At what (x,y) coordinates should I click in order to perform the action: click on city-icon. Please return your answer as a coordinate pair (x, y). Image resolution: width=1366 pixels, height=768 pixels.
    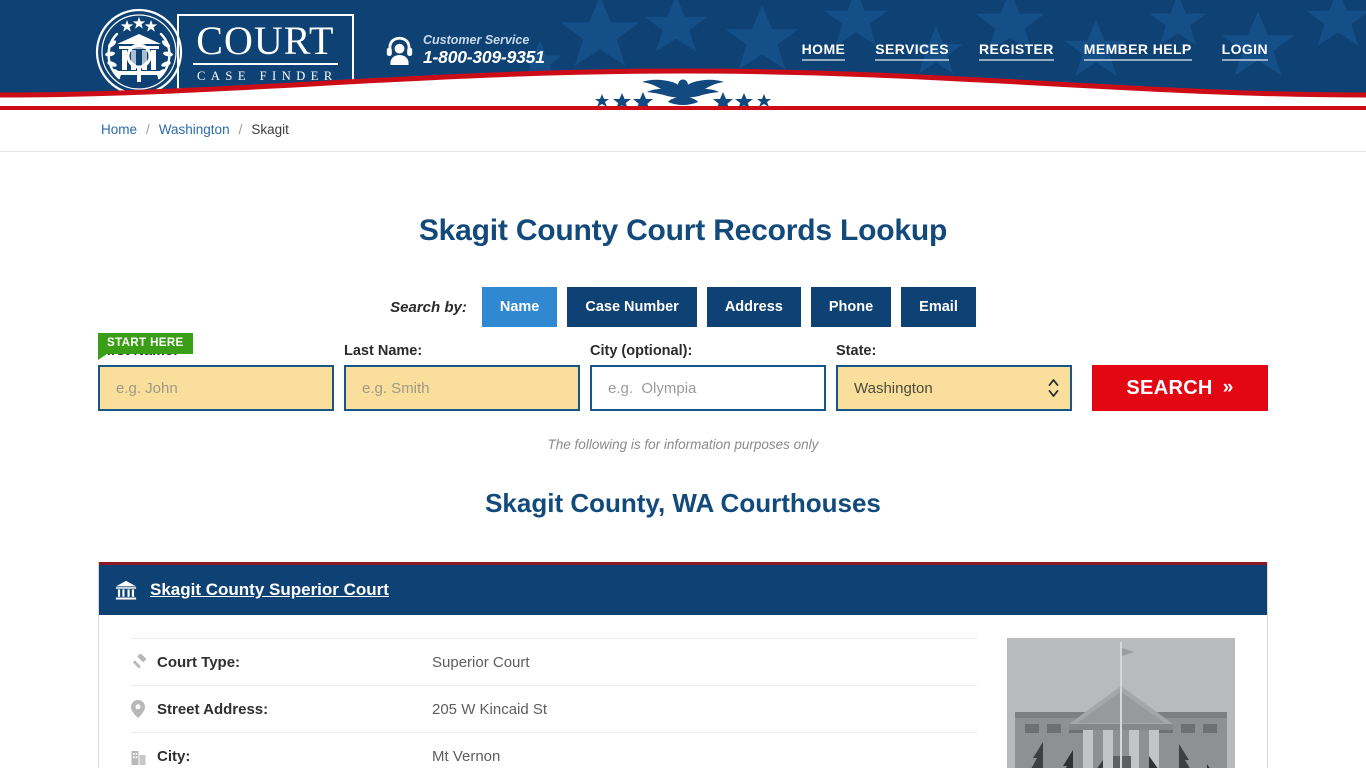
    Looking at the image, I should click on (144, 756).